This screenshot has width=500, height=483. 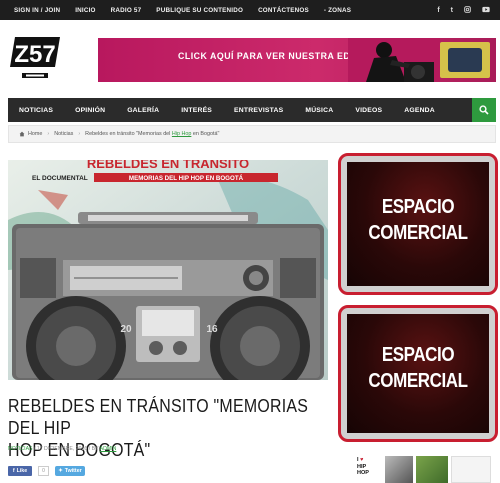 I want to click on ad-slot-1: ESPACIO COMERCIAL, so click(x=418, y=224).